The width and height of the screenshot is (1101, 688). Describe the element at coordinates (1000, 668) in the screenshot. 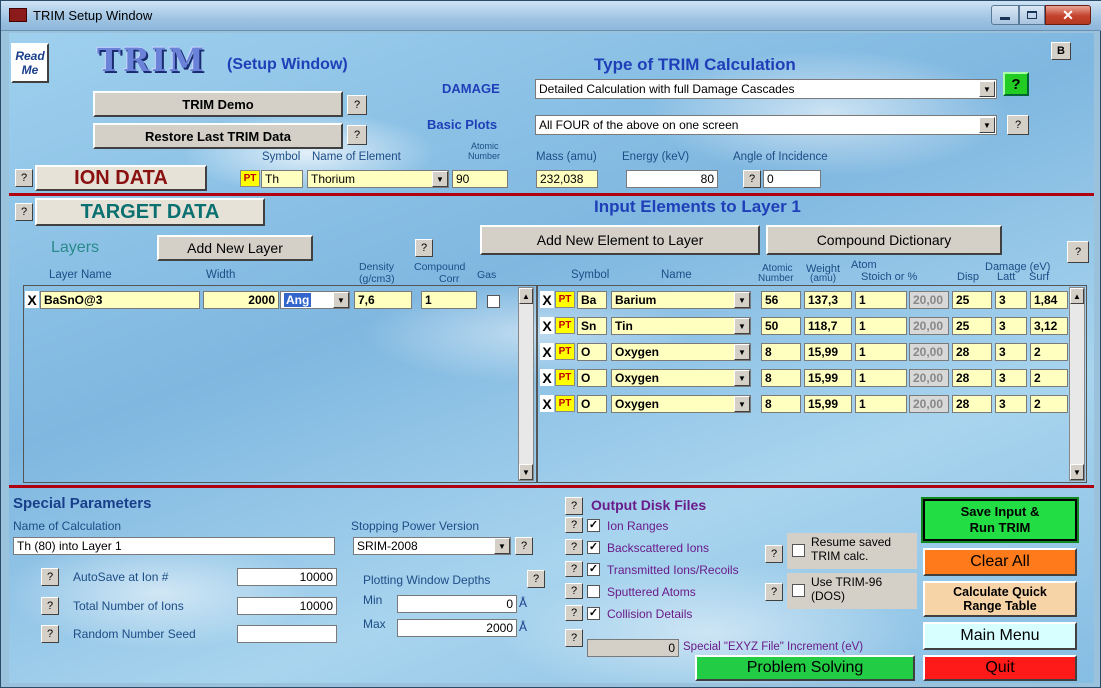

I see `quit-button: Quit` at that location.